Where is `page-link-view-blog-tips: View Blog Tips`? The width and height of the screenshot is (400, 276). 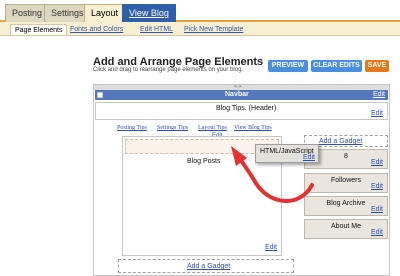
page-link-view-blog-tips: View Blog Tips is located at coordinates (253, 128).